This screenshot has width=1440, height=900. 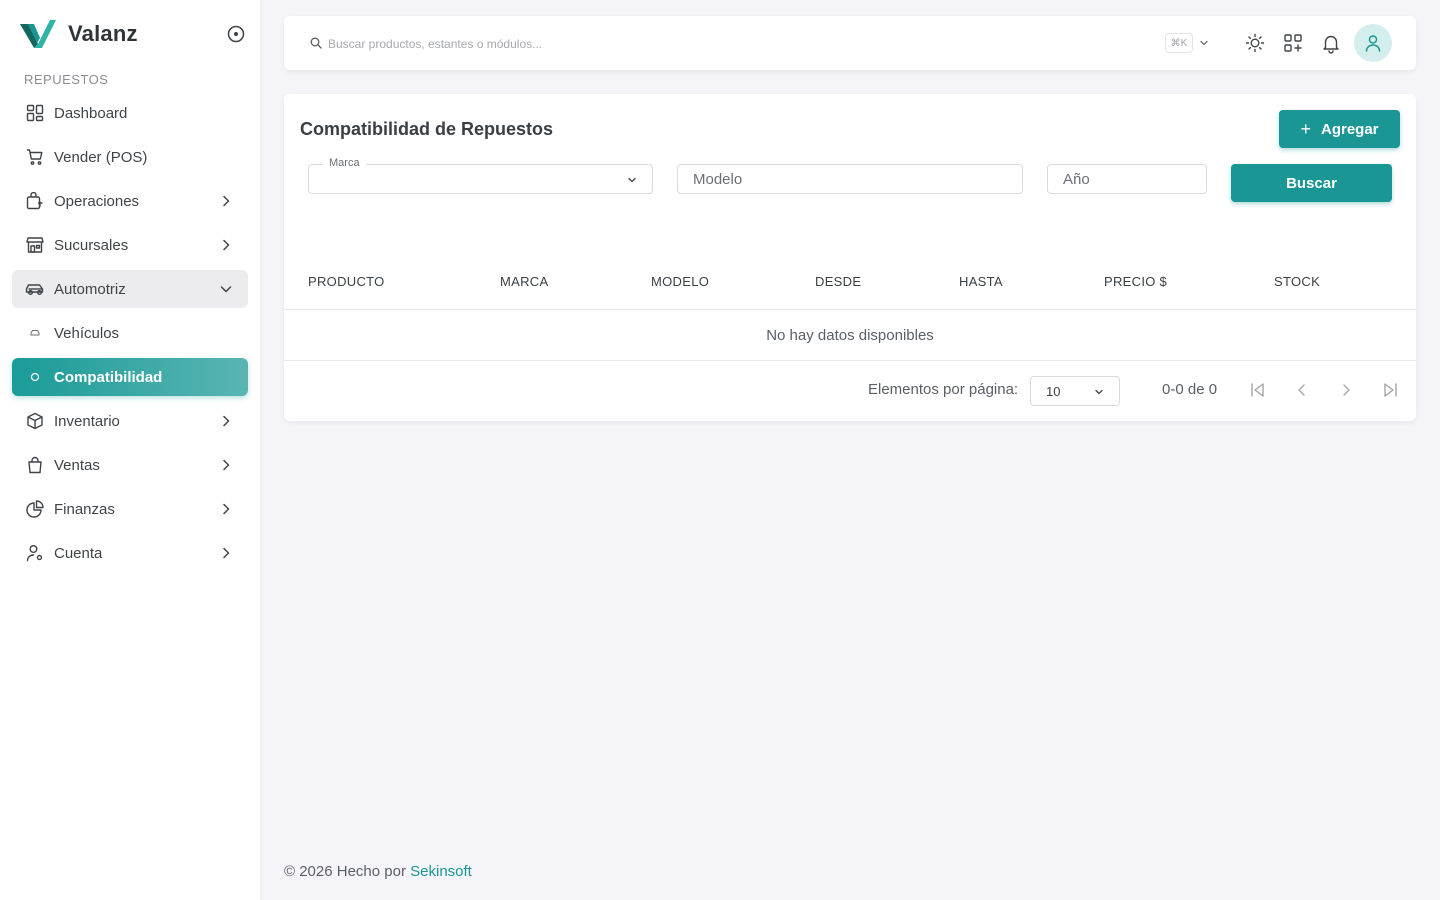 I want to click on marca-label: Marca, so click(x=344, y=163).